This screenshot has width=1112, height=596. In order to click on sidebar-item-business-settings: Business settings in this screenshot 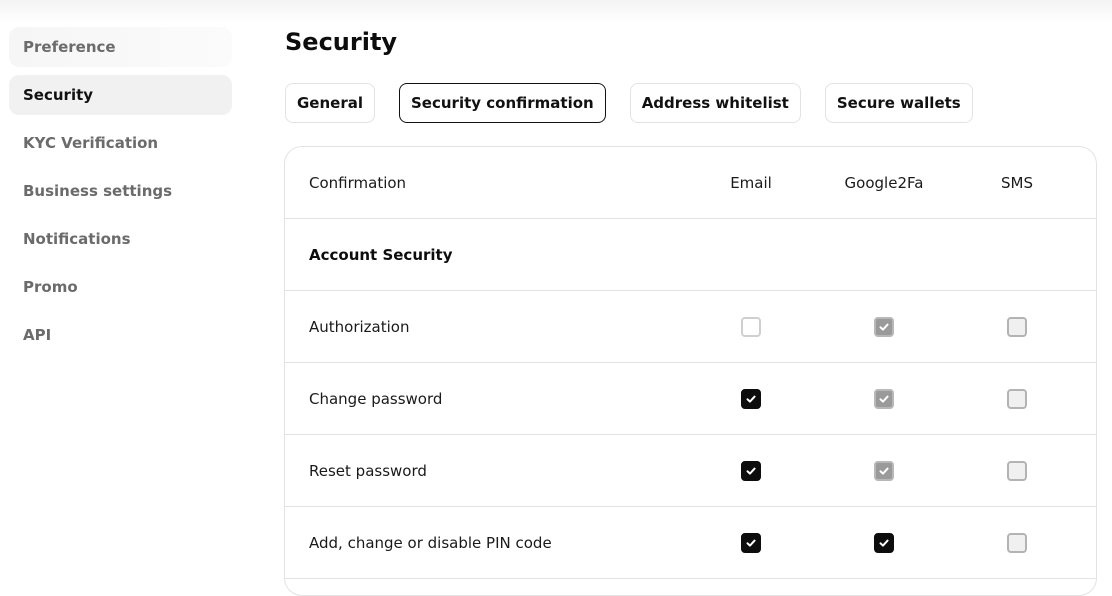, I will do `click(120, 191)`.